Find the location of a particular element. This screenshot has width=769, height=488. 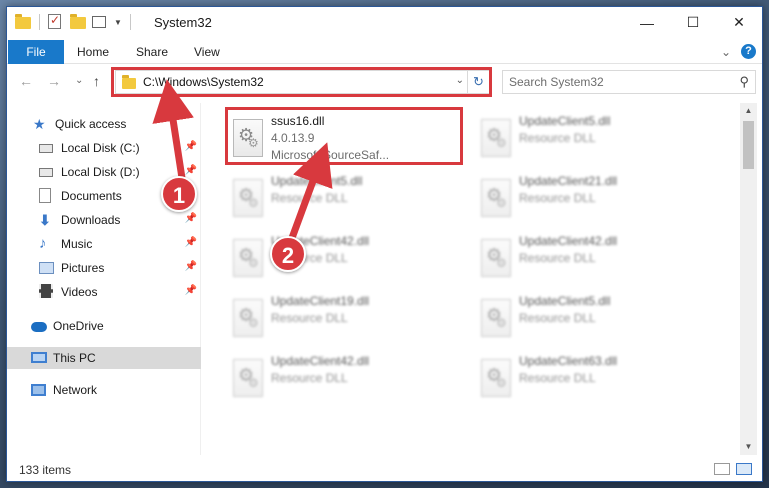

recent-locations-chevron-icon: ⌄ is located at coordinates (79, 80).